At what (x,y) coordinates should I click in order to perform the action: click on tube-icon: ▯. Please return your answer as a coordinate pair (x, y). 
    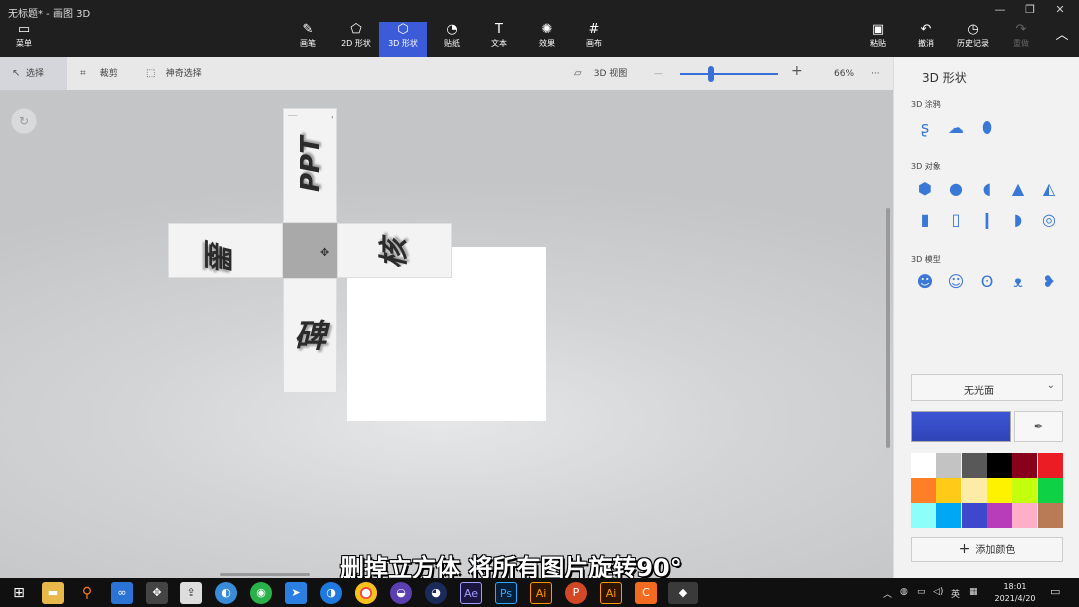
    Looking at the image, I should click on (956, 220).